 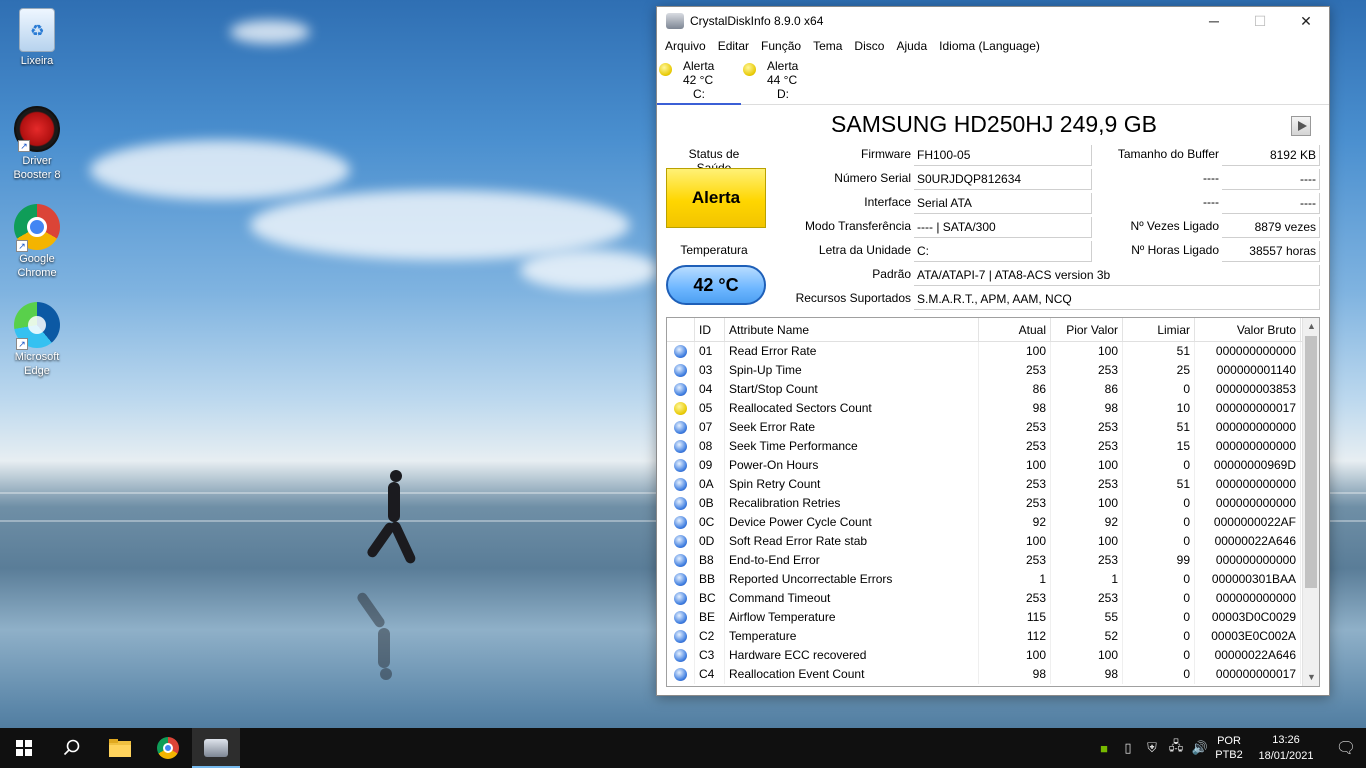 I want to click on header-id: ID, so click(x=710, y=329).